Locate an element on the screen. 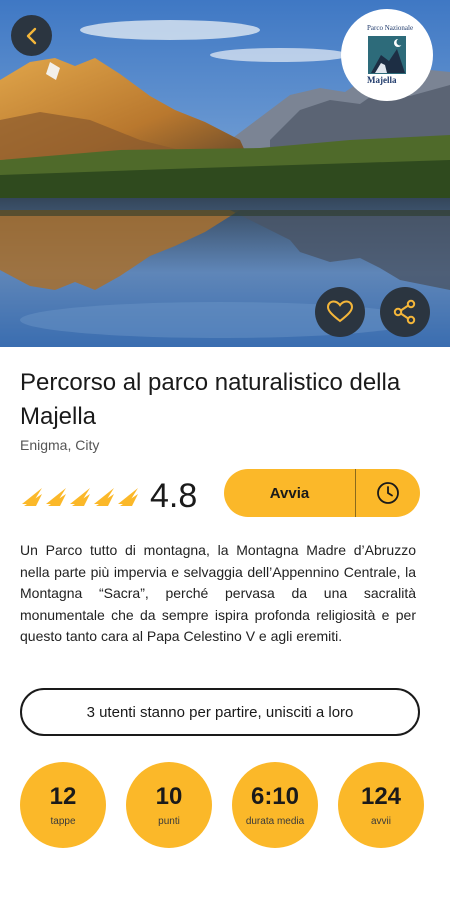 This screenshot has width=450, height=900. wolf-emblem-icon is located at coordinates (387, 55).